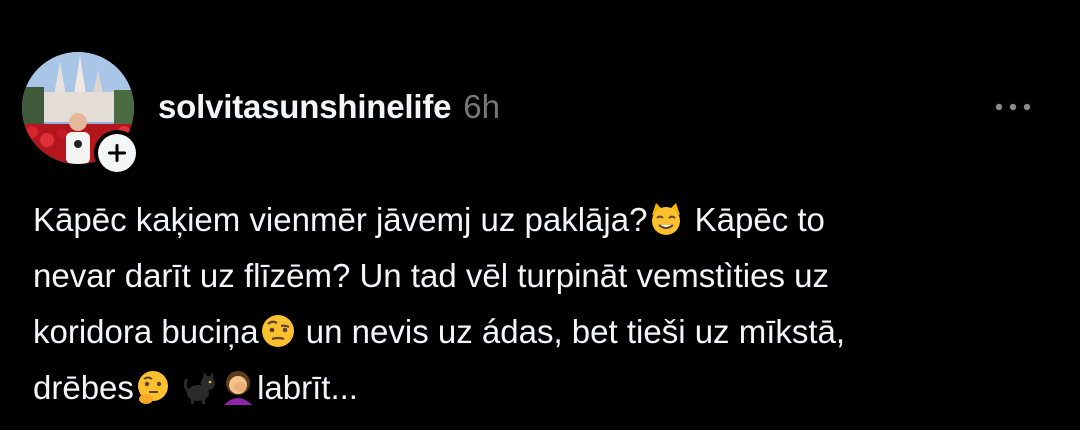 The image size is (1080, 430). What do you see at coordinates (304, 107) in the screenshot?
I see `author-username: solvitasunshinelife` at bounding box center [304, 107].